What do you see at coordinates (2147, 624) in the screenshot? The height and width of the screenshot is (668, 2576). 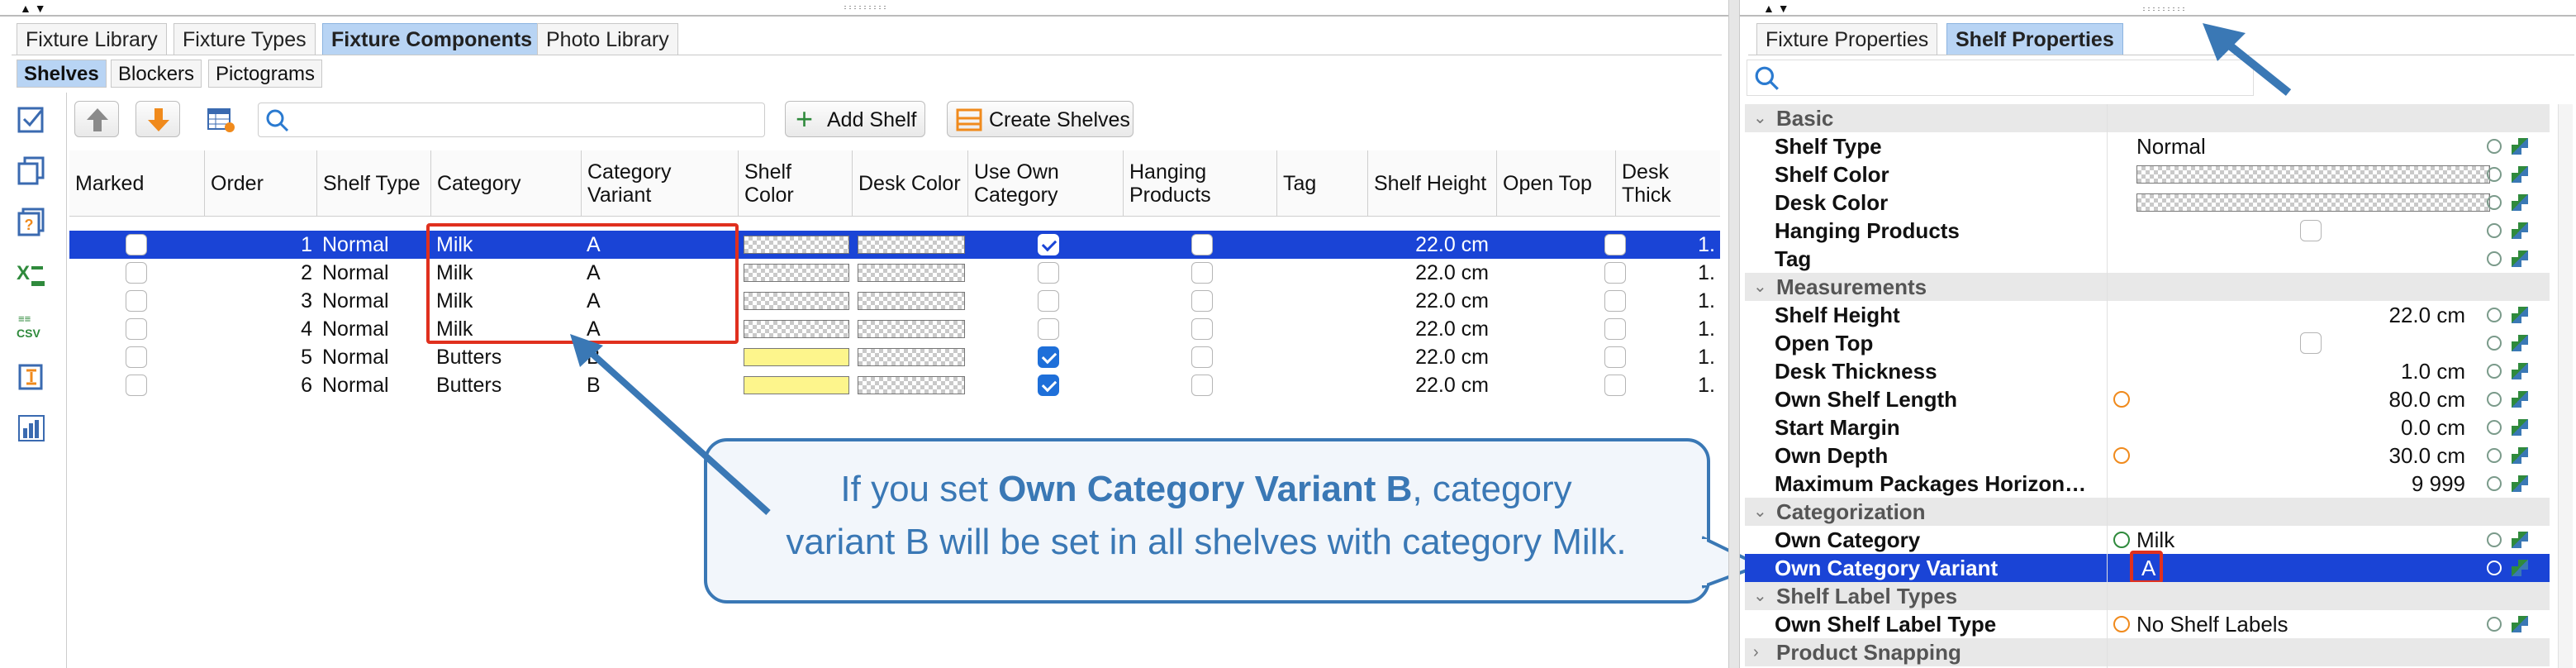 I see `property-row: Own Shelf Label Type No Shelf Labels` at bounding box center [2147, 624].